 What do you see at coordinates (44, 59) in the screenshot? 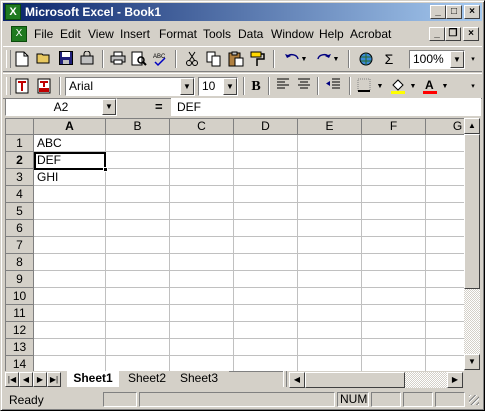
I see `open-icon` at bounding box center [44, 59].